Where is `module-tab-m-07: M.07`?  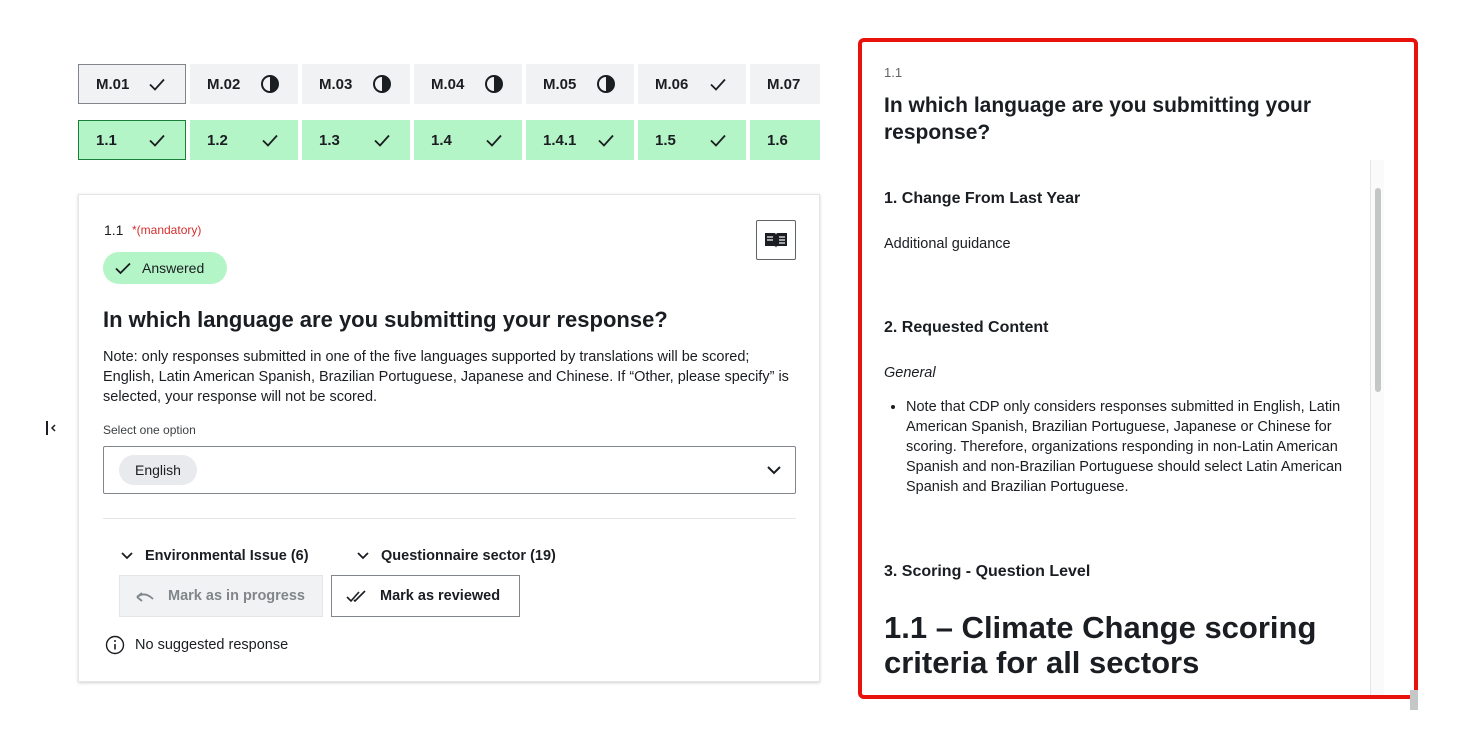 module-tab-m-07: M.07 is located at coordinates (785, 84).